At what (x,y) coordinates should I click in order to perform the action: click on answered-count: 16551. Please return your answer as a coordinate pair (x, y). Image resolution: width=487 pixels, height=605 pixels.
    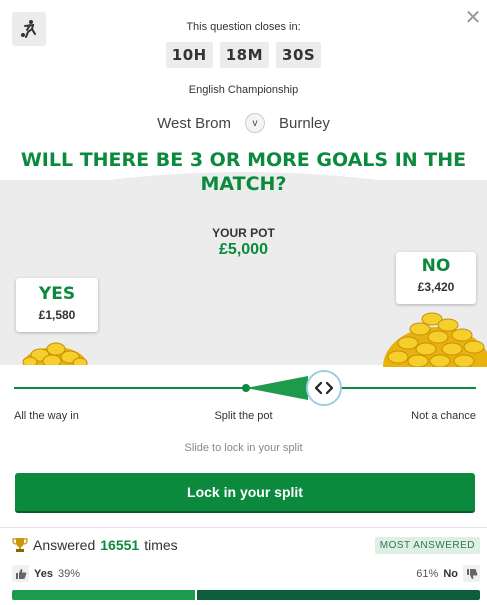
    Looking at the image, I should click on (120, 545).